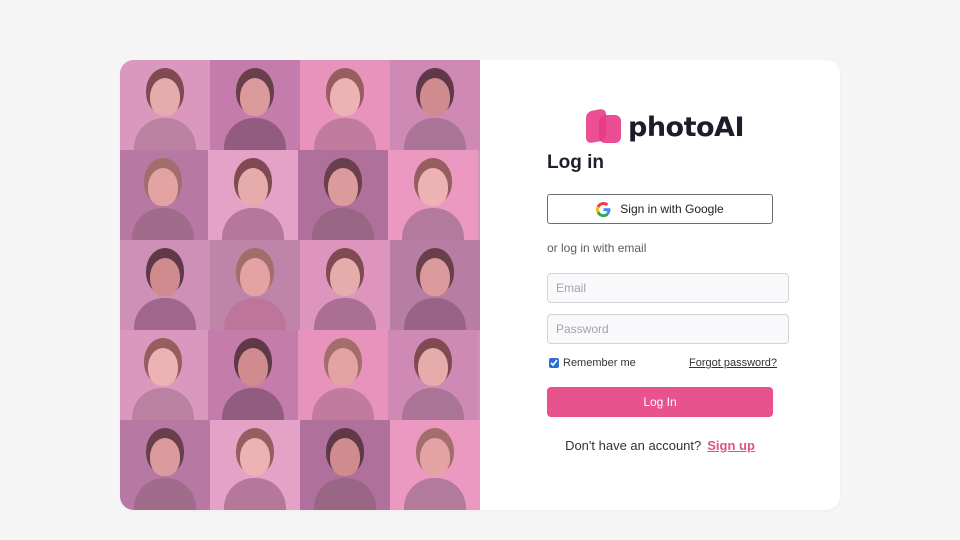 This screenshot has width=960, height=540. What do you see at coordinates (603, 209) in the screenshot?
I see `google-icon` at bounding box center [603, 209].